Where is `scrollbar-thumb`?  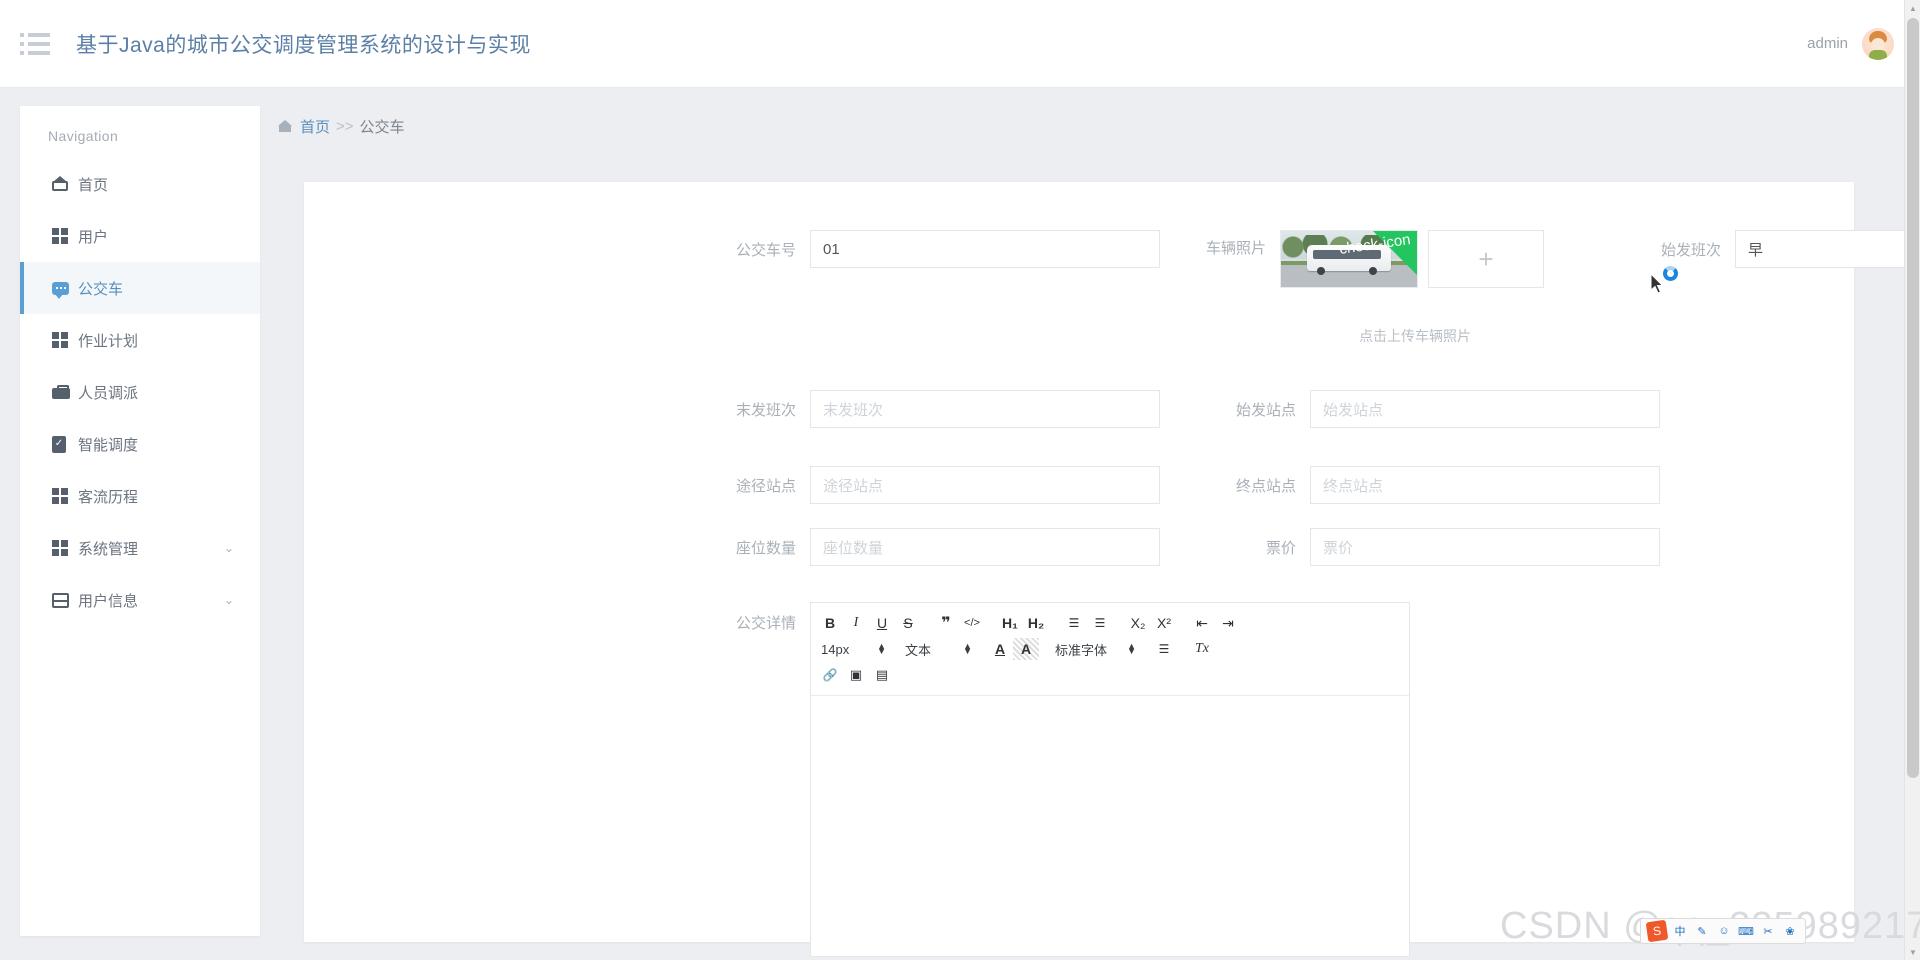
scrollbar-thumb is located at coordinates (1913, 398).